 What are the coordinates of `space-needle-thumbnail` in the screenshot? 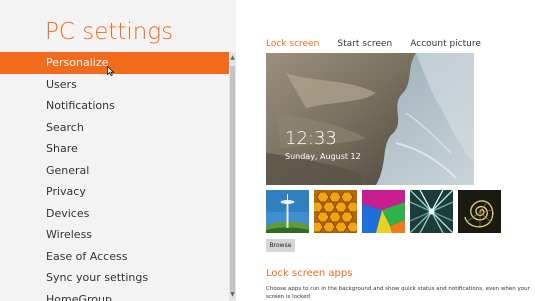 It's located at (287, 211).